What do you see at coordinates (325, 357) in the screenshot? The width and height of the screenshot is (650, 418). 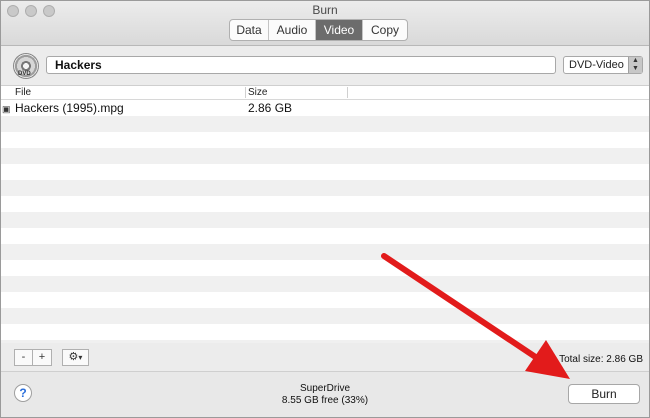 I see `bottom-toolbar: - + ⚙▾ Total size: 2.86 GB` at bounding box center [325, 357].